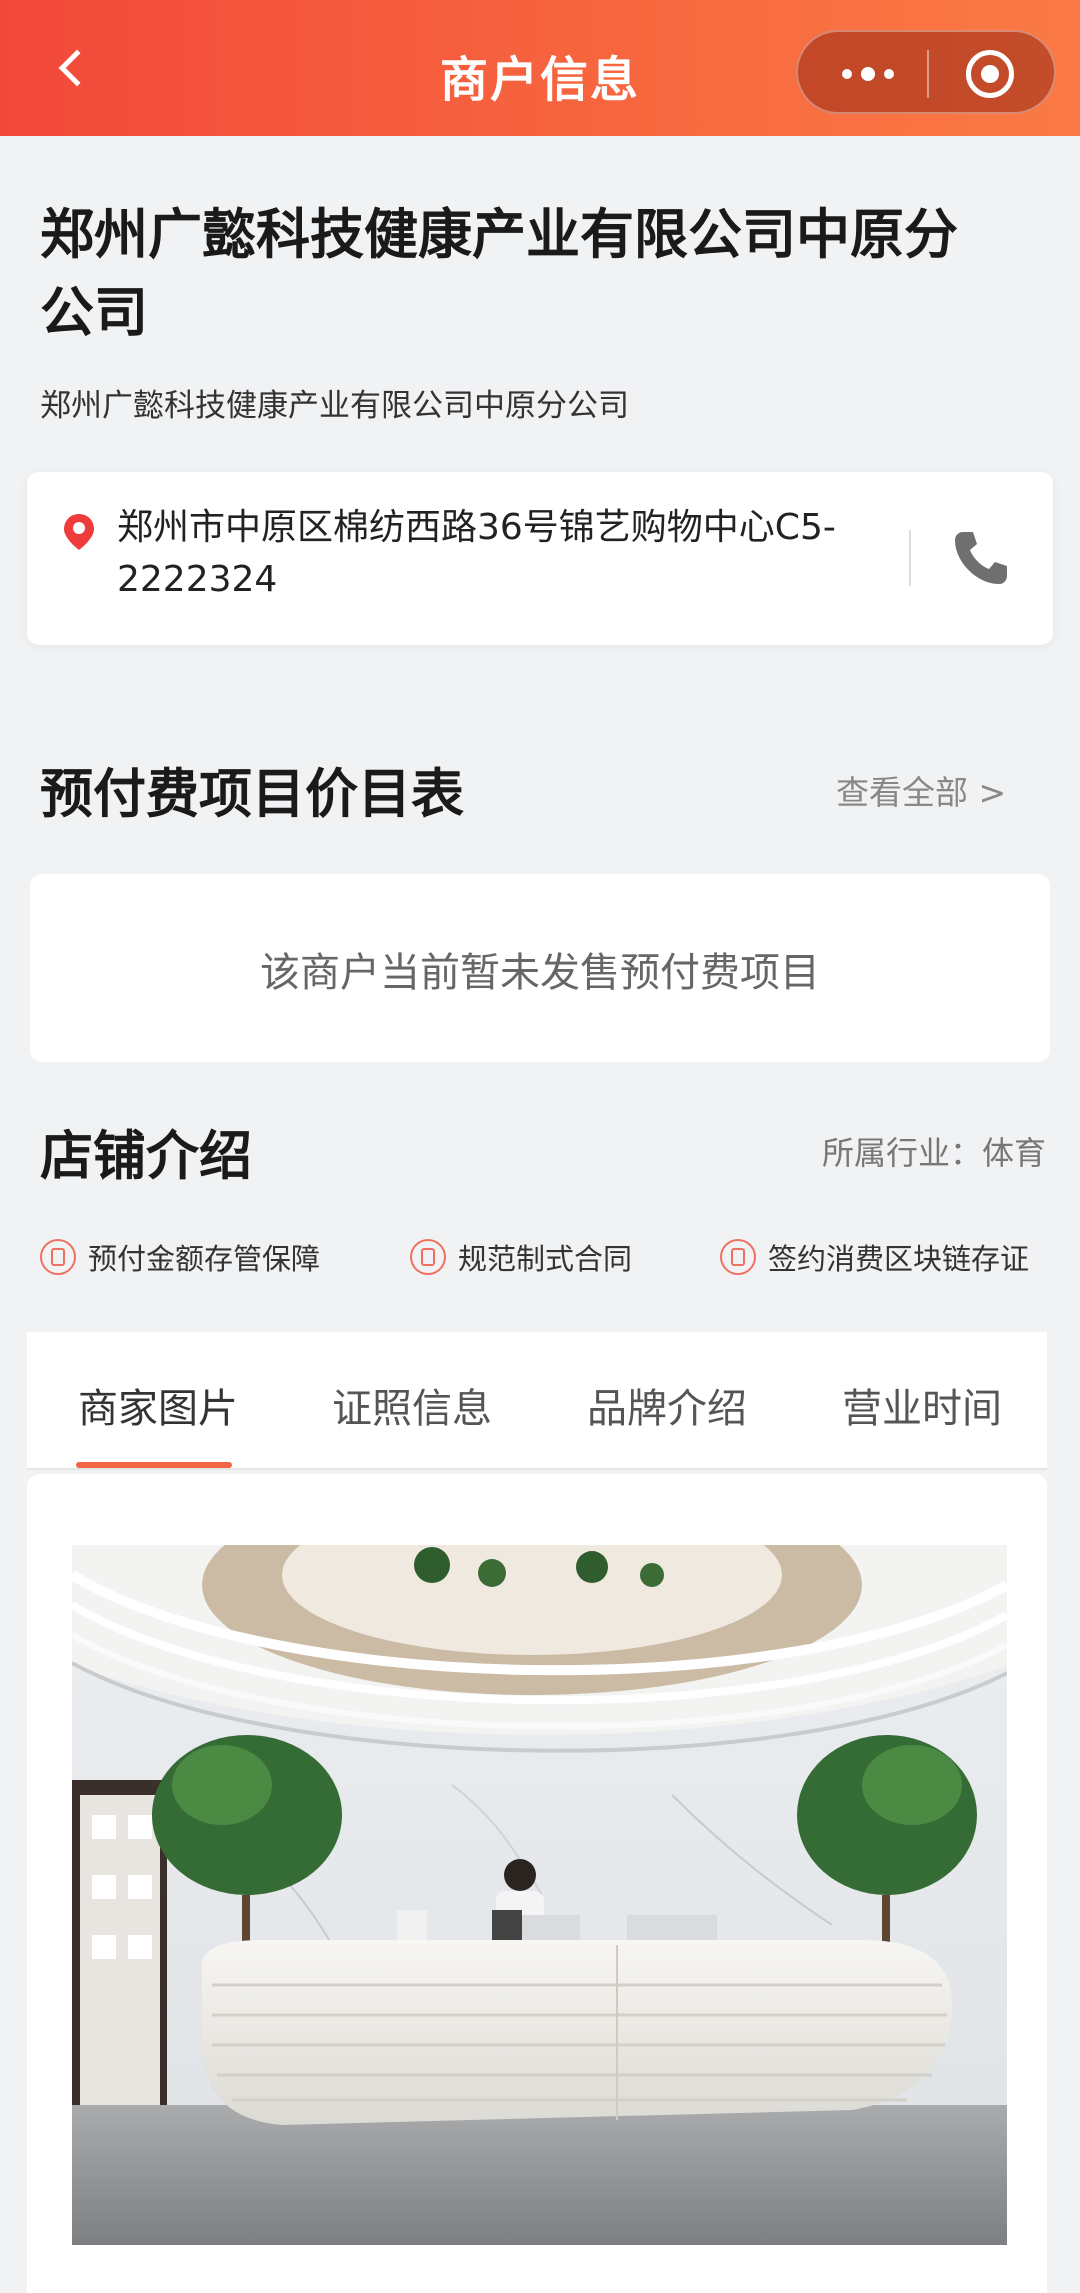 The width and height of the screenshot is (1080, 2293). I want to click on top-nav-bar: 商户信息, so click(540, 68).